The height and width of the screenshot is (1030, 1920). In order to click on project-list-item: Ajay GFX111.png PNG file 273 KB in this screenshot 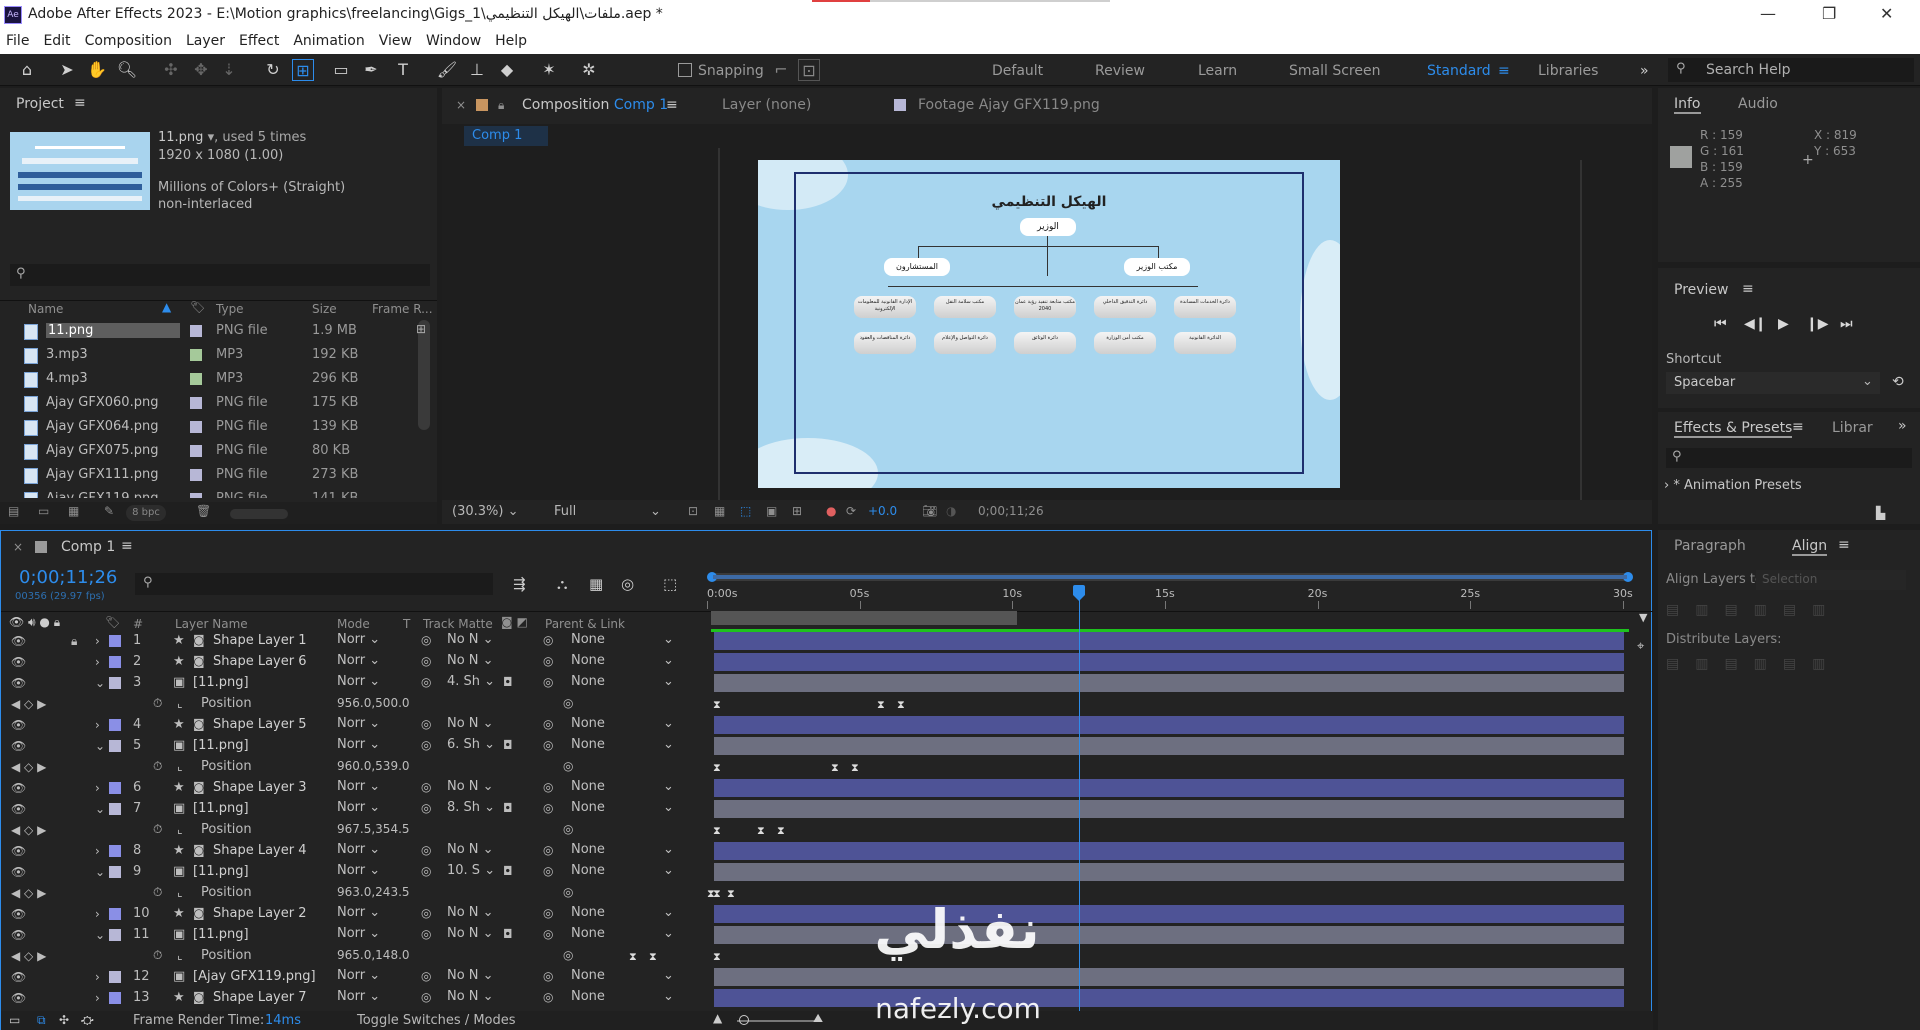, I will do `click(210, 475)`.